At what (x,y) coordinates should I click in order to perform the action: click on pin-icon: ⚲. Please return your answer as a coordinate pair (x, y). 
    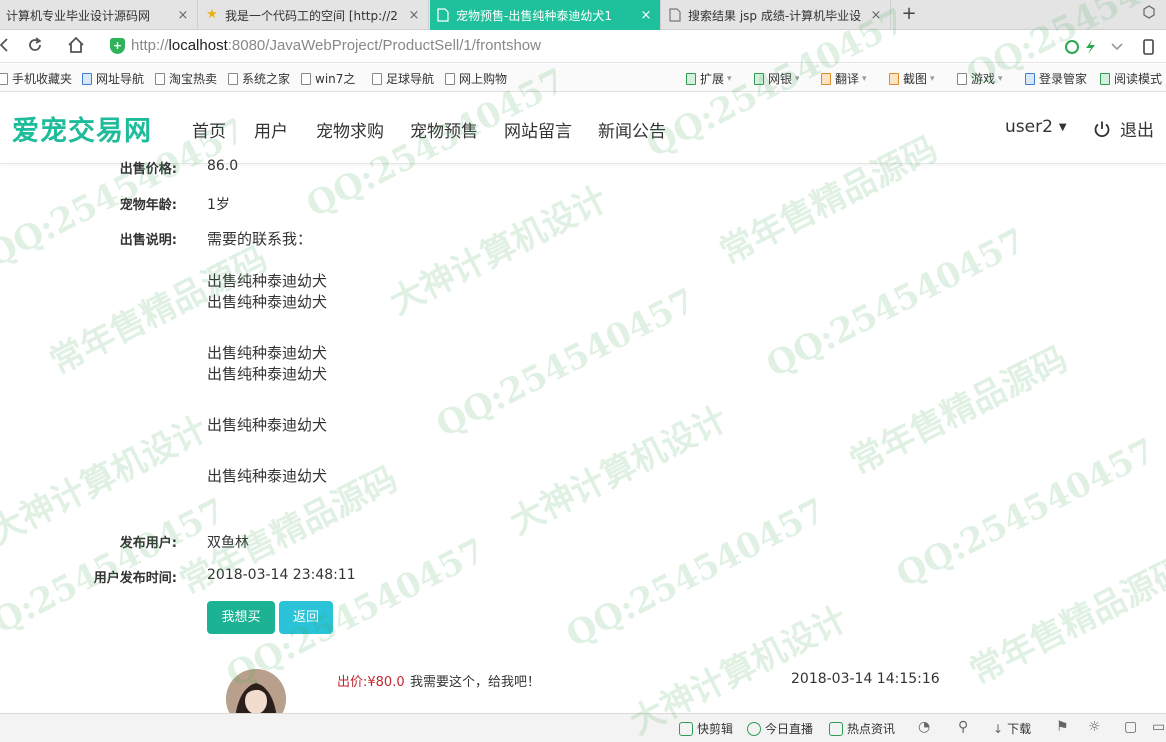
    Looking at the image, I should click on (963, 727).